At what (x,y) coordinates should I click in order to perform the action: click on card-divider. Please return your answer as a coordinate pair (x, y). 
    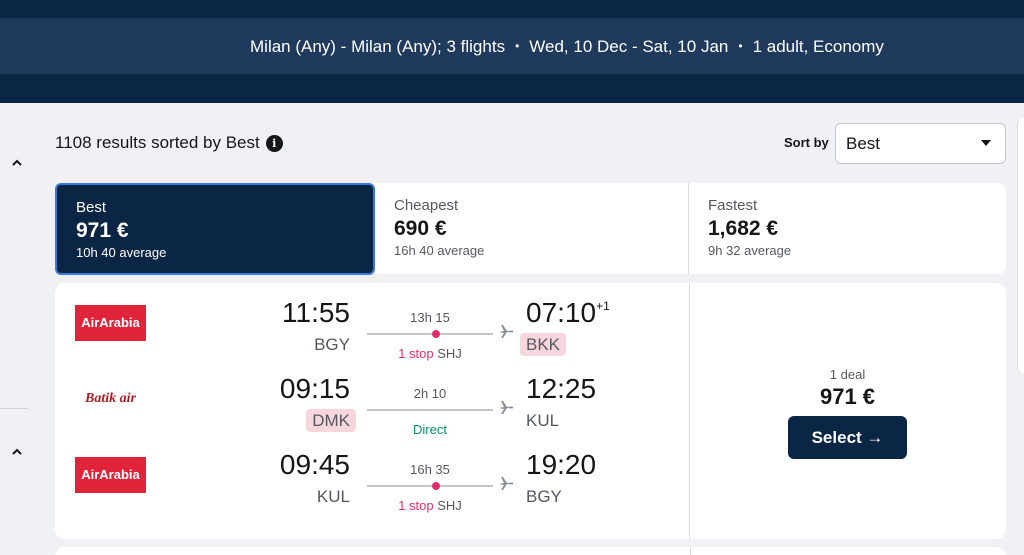
    Looking at the image, I should click on (690, 551).